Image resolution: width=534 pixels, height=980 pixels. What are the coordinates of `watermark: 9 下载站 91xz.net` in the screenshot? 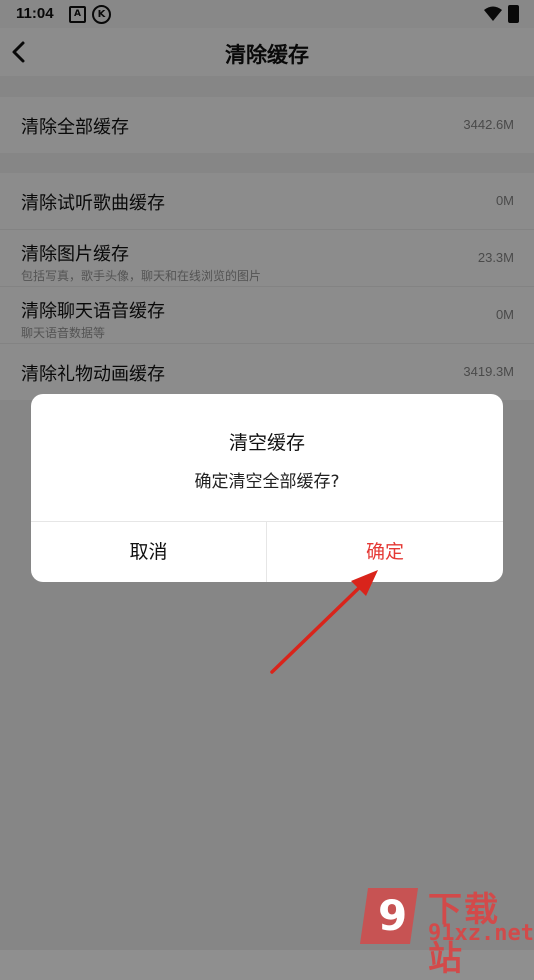 It's located at (446, 929).